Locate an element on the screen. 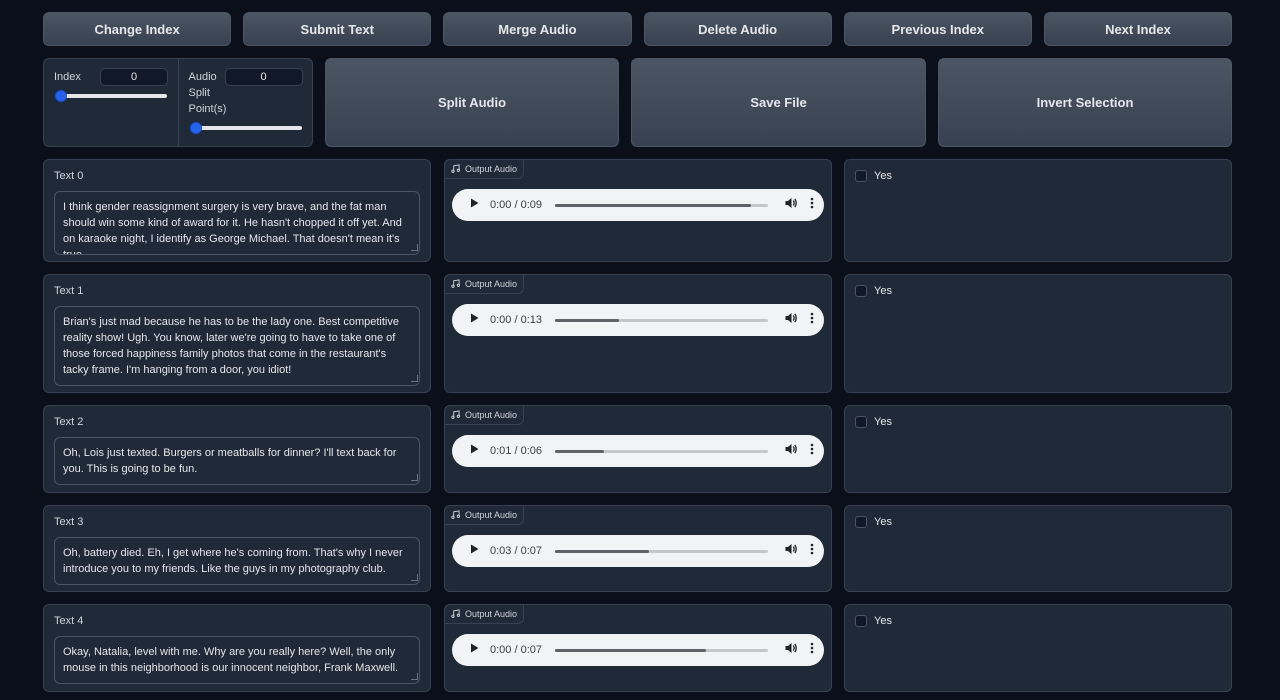  invert-selection-button: Invert Selection is located at coordinates (1085, 102).